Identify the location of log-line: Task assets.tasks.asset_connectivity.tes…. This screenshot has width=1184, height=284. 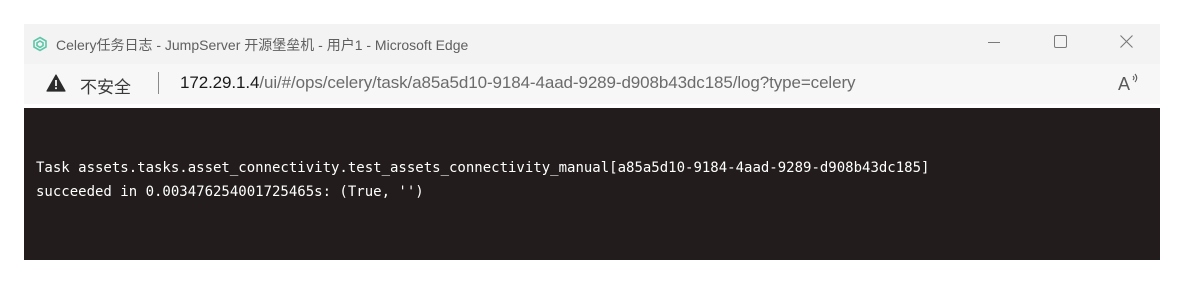
(483, 168).